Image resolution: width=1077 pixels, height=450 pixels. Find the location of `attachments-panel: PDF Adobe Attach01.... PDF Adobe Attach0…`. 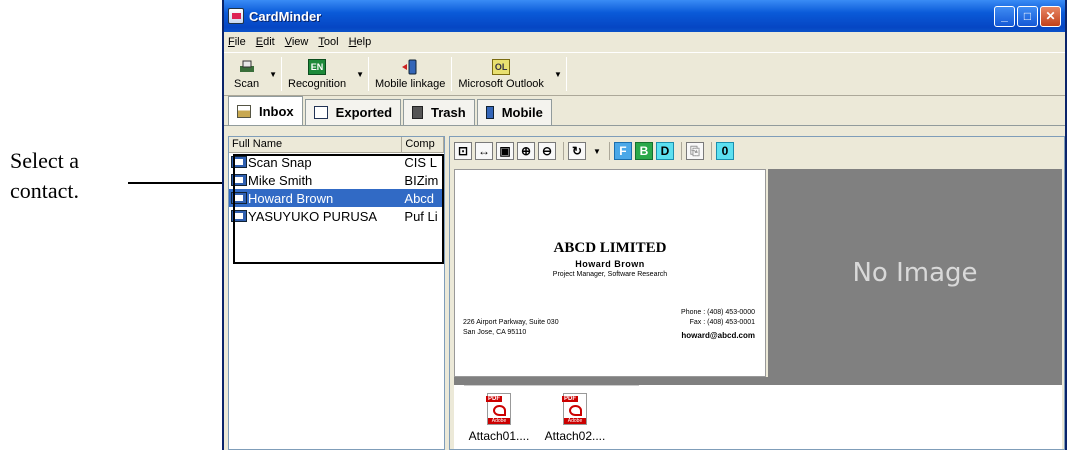

attachments-panel: PDF Adobe Attach01.... PDF Adobe Attach0… is located at coordinates (758, 417).